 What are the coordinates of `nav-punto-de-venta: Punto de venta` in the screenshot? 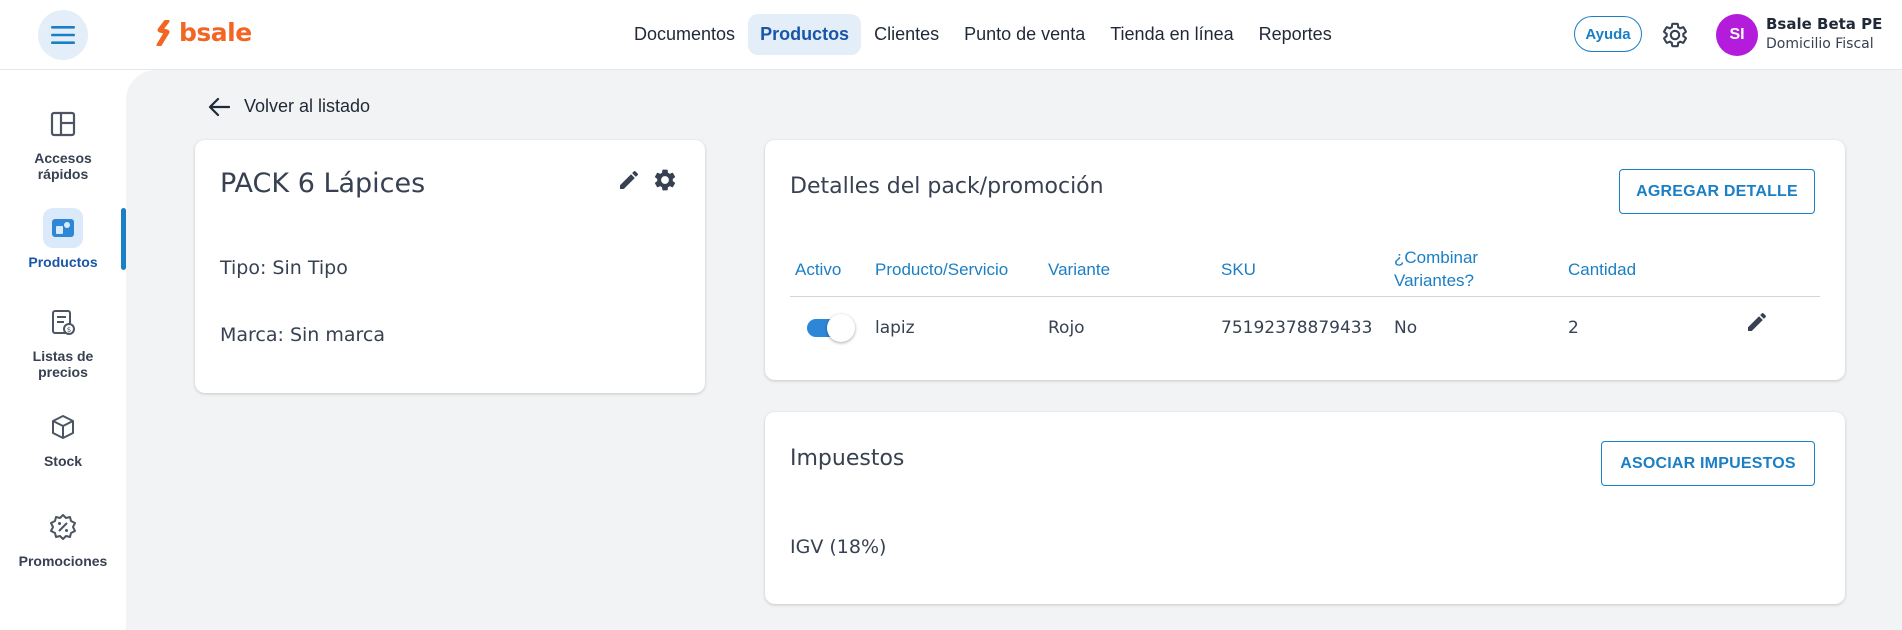 It's located at (1024, 34).